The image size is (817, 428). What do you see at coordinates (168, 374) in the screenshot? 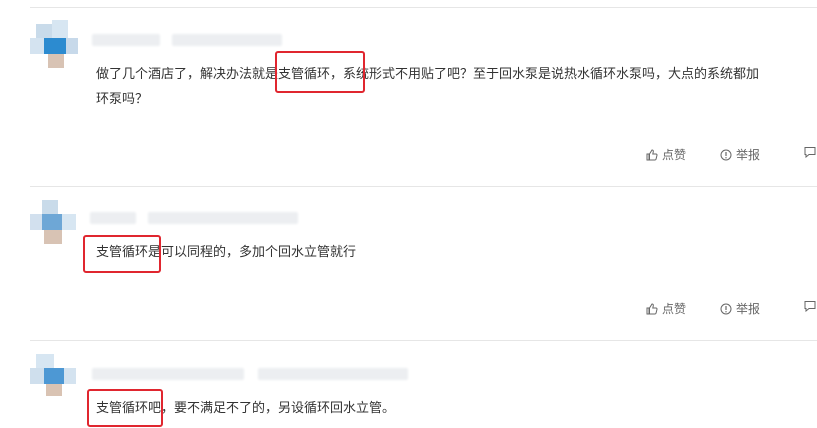
I see `username-blurred` at bounding box center [168, 374].